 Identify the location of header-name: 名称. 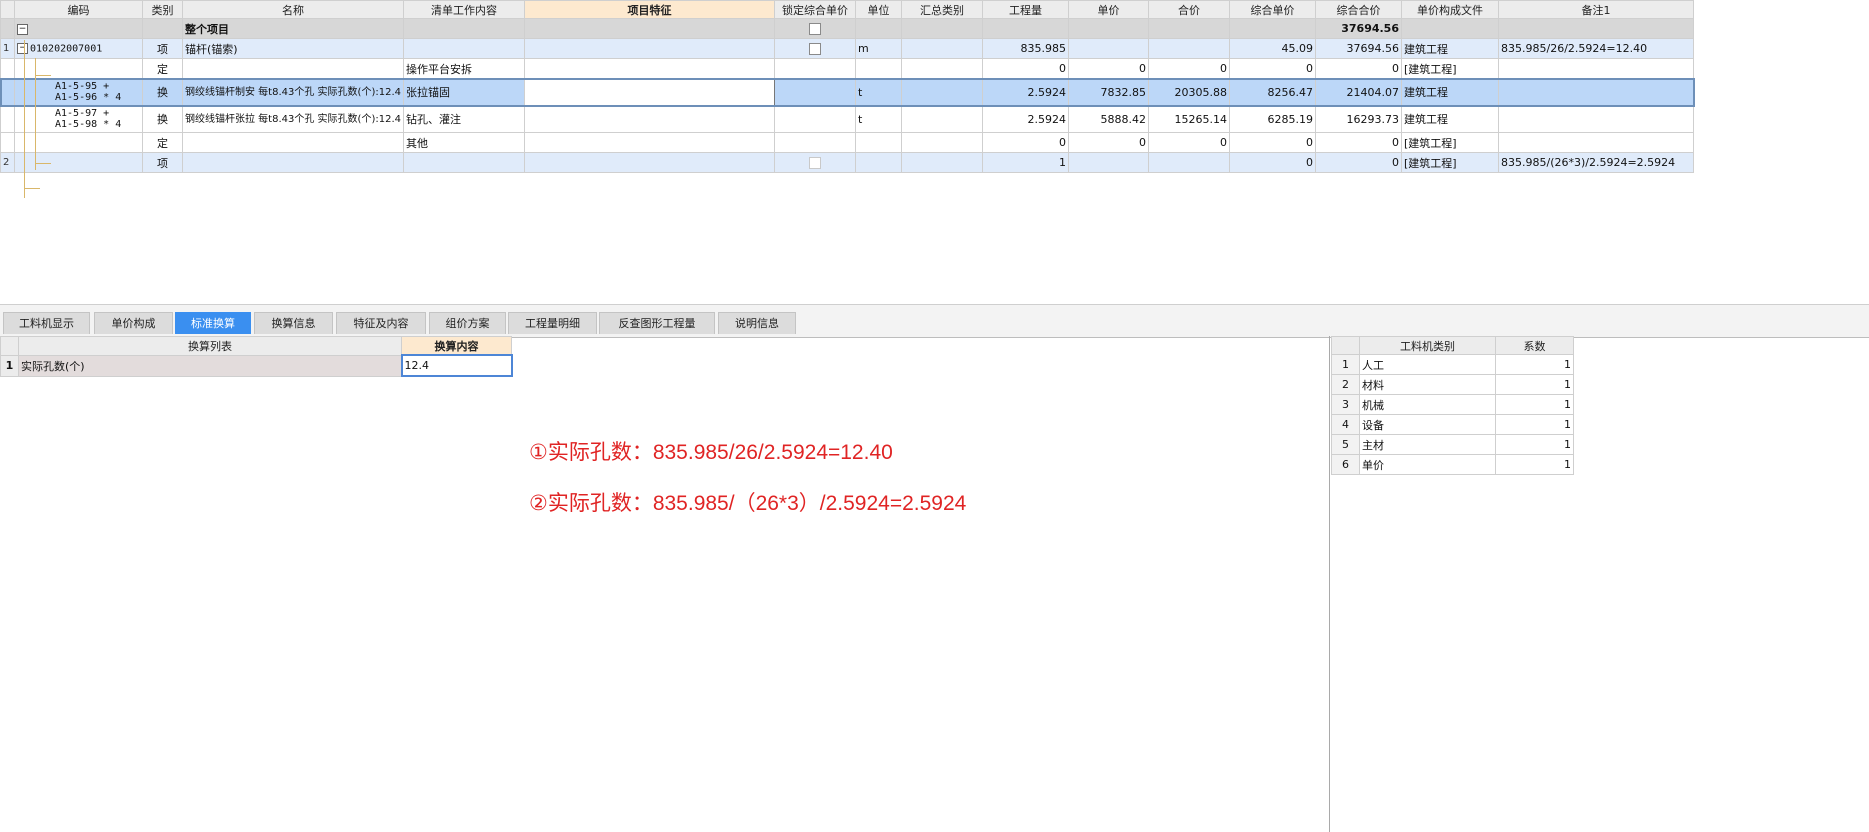
(293, 9).